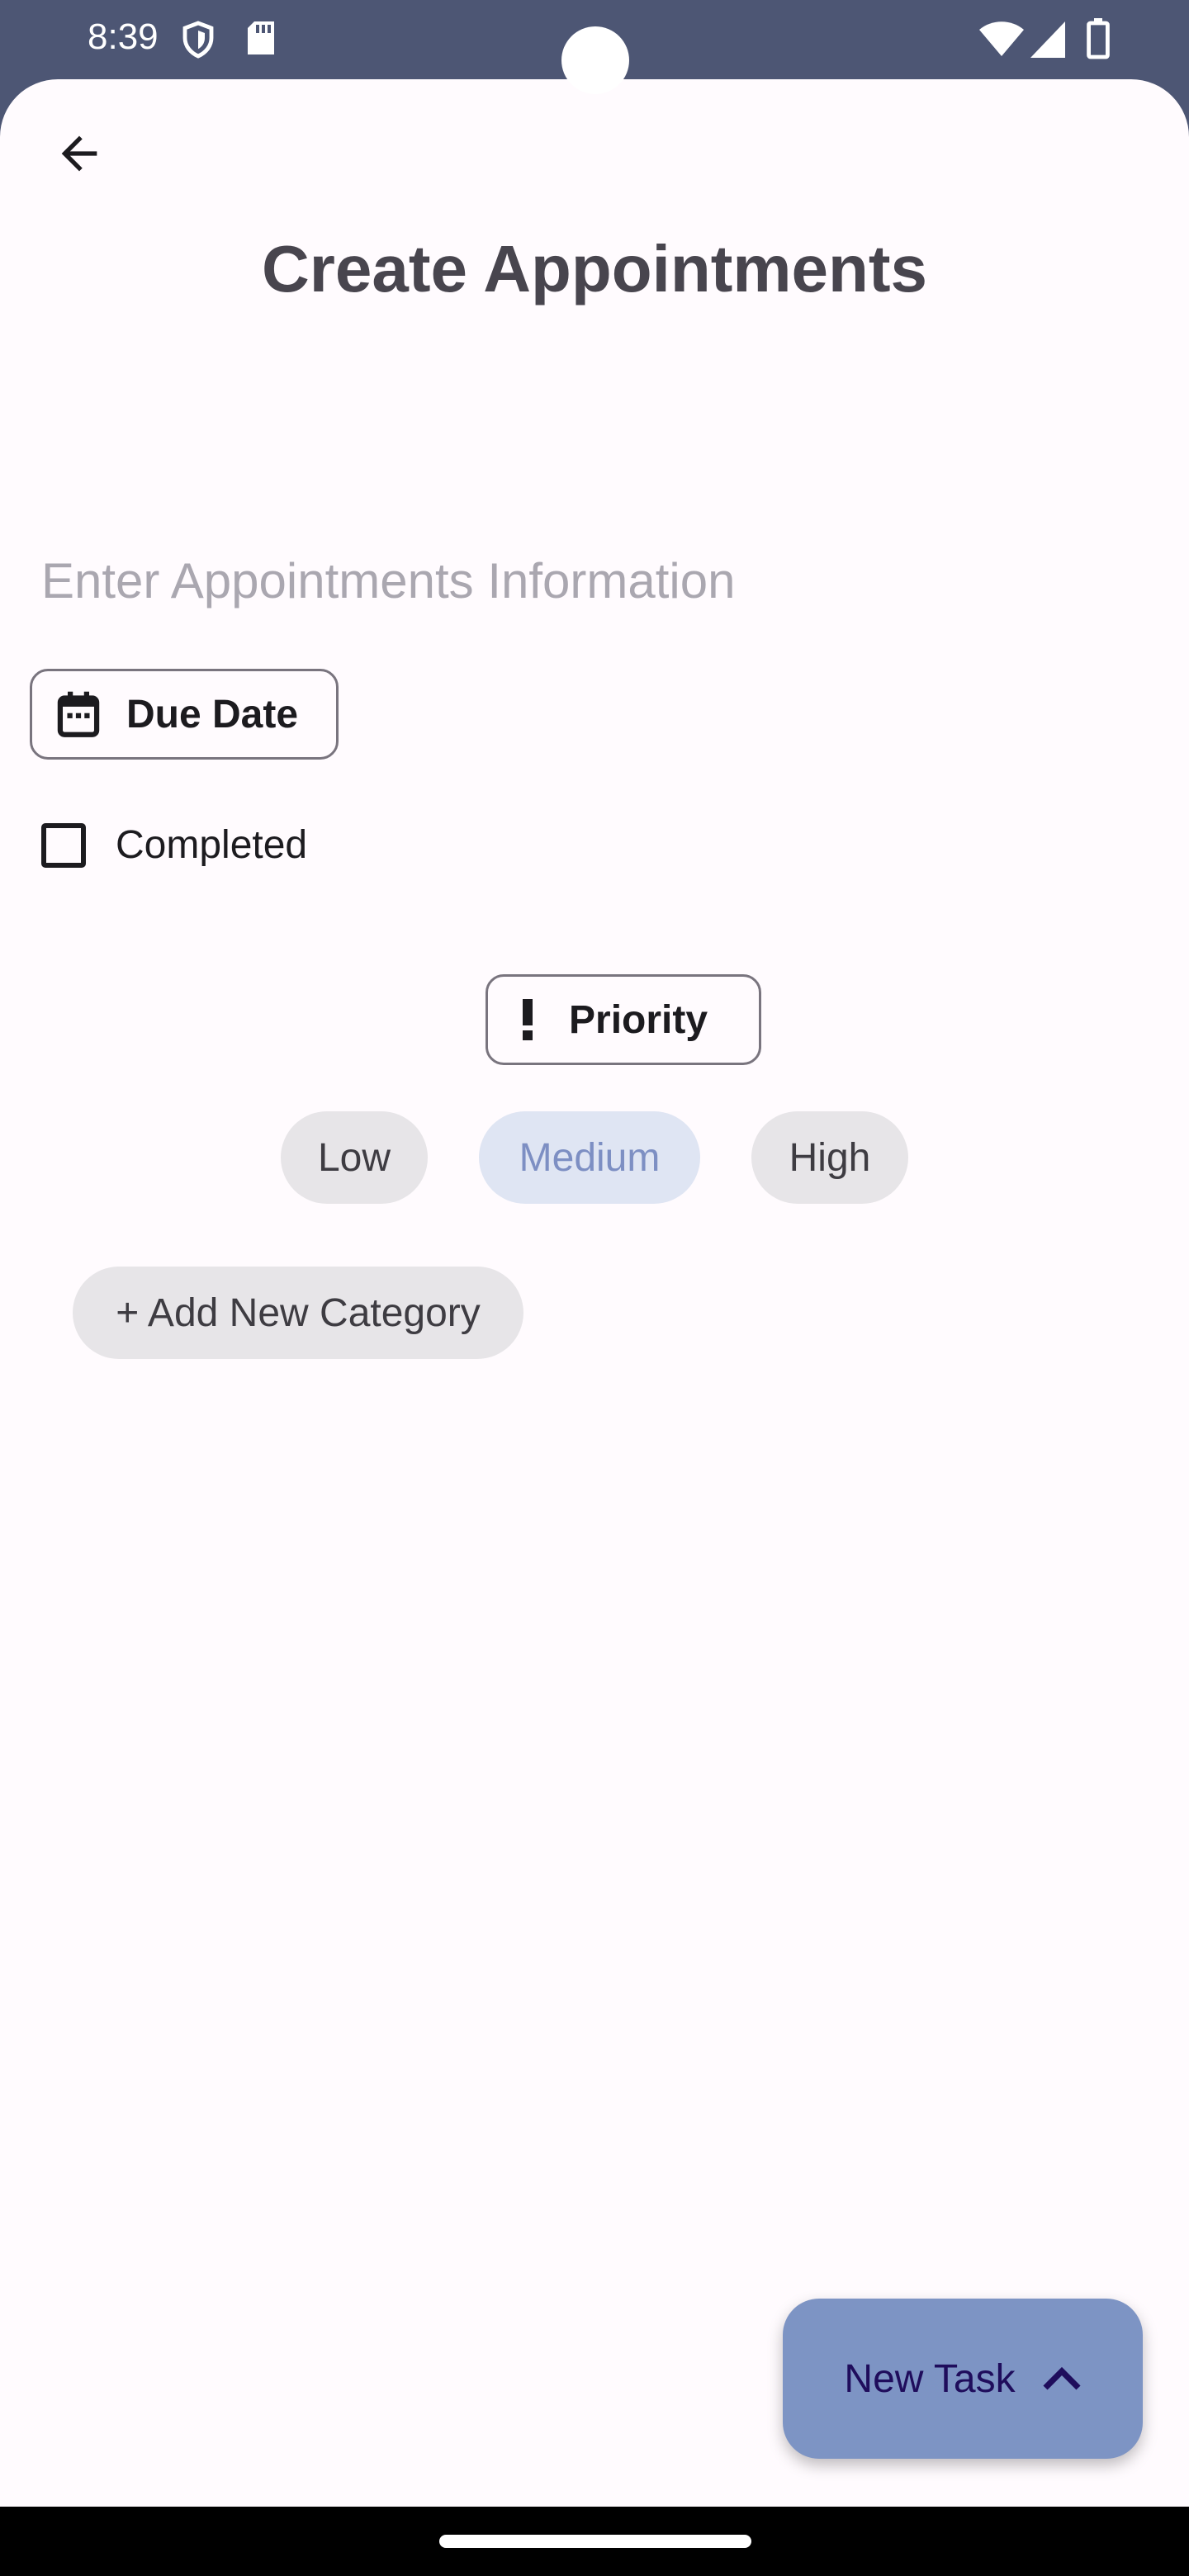 The width and height of the screenshot is (1189, 2576). Describe the element at coordinates (594, 268) in the screenshot. I see `page-title: Create Appointments` at that location.